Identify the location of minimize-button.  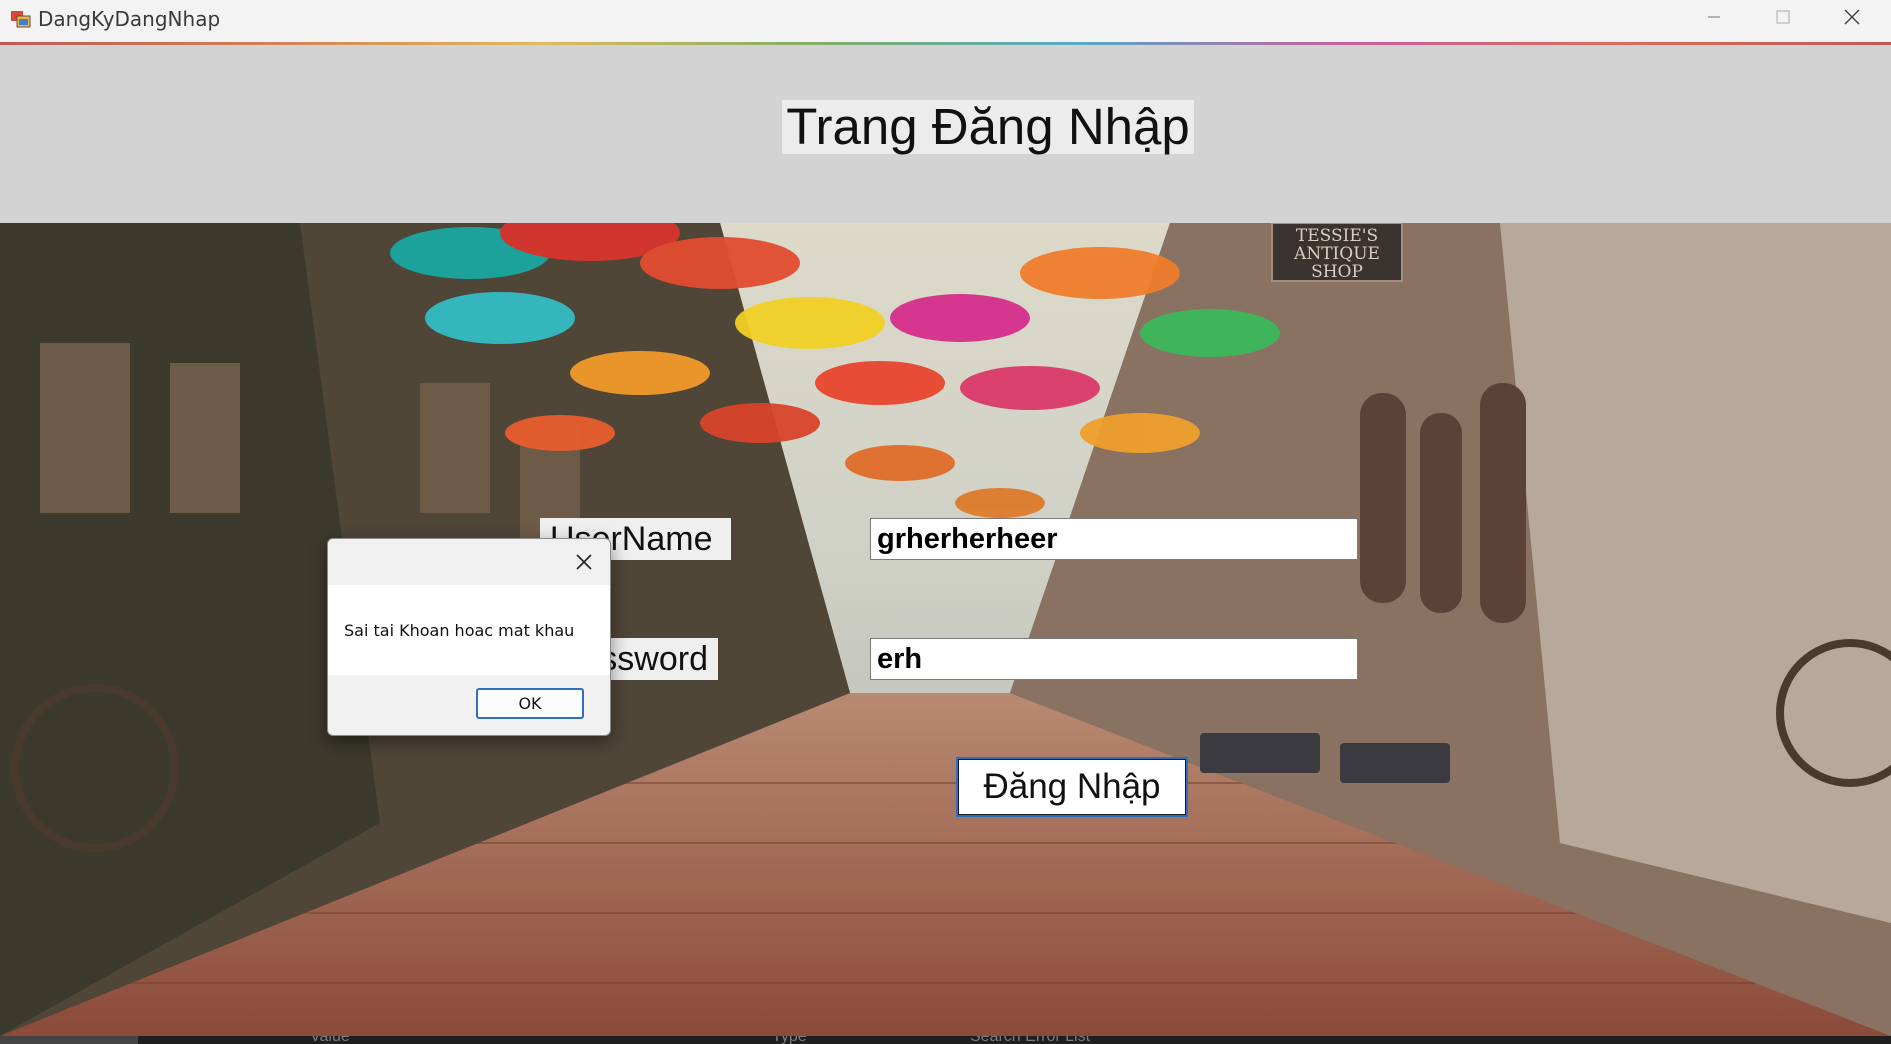
(1714, 17).